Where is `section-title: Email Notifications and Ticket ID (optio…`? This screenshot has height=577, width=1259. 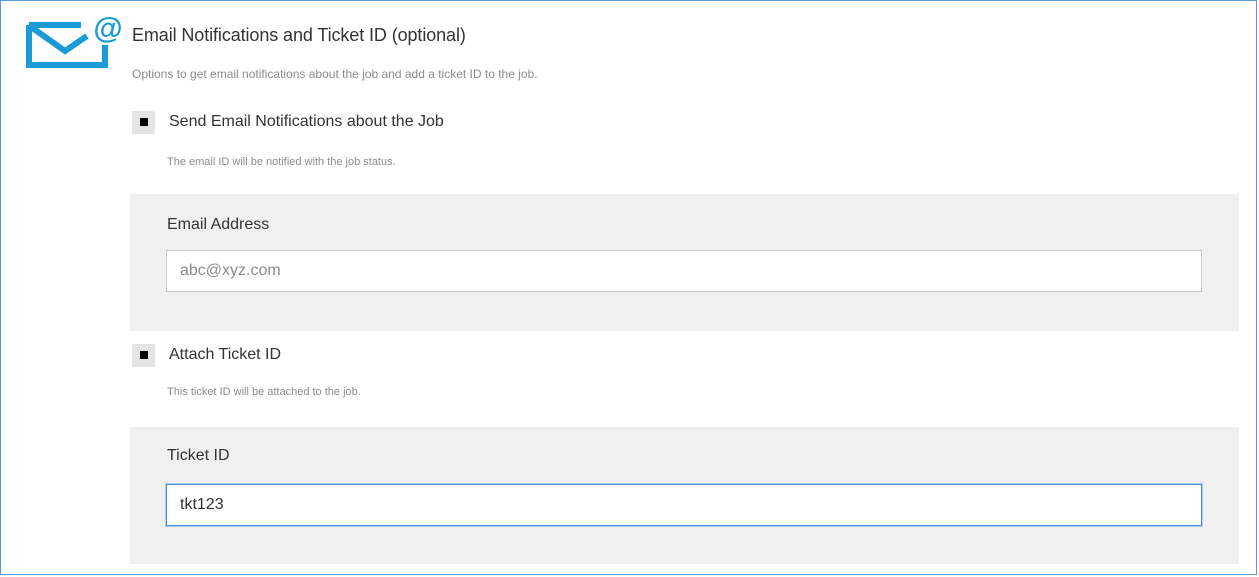
section-title: Email Notifications and Ticket ID (optio… is located at coordinates (299, 35).